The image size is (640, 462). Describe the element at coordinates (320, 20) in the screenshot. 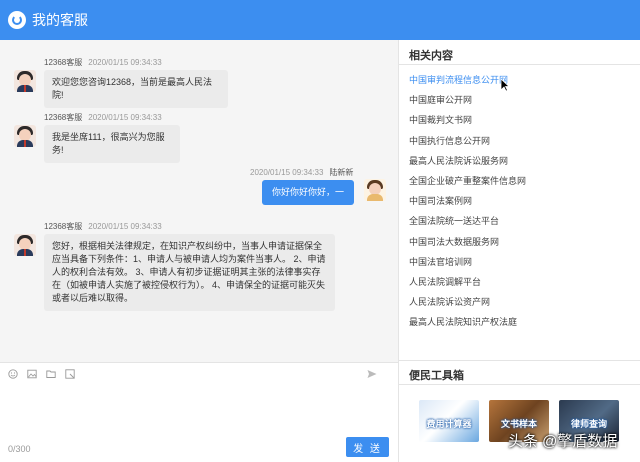

I see `app-header: 我的客服` at that location.